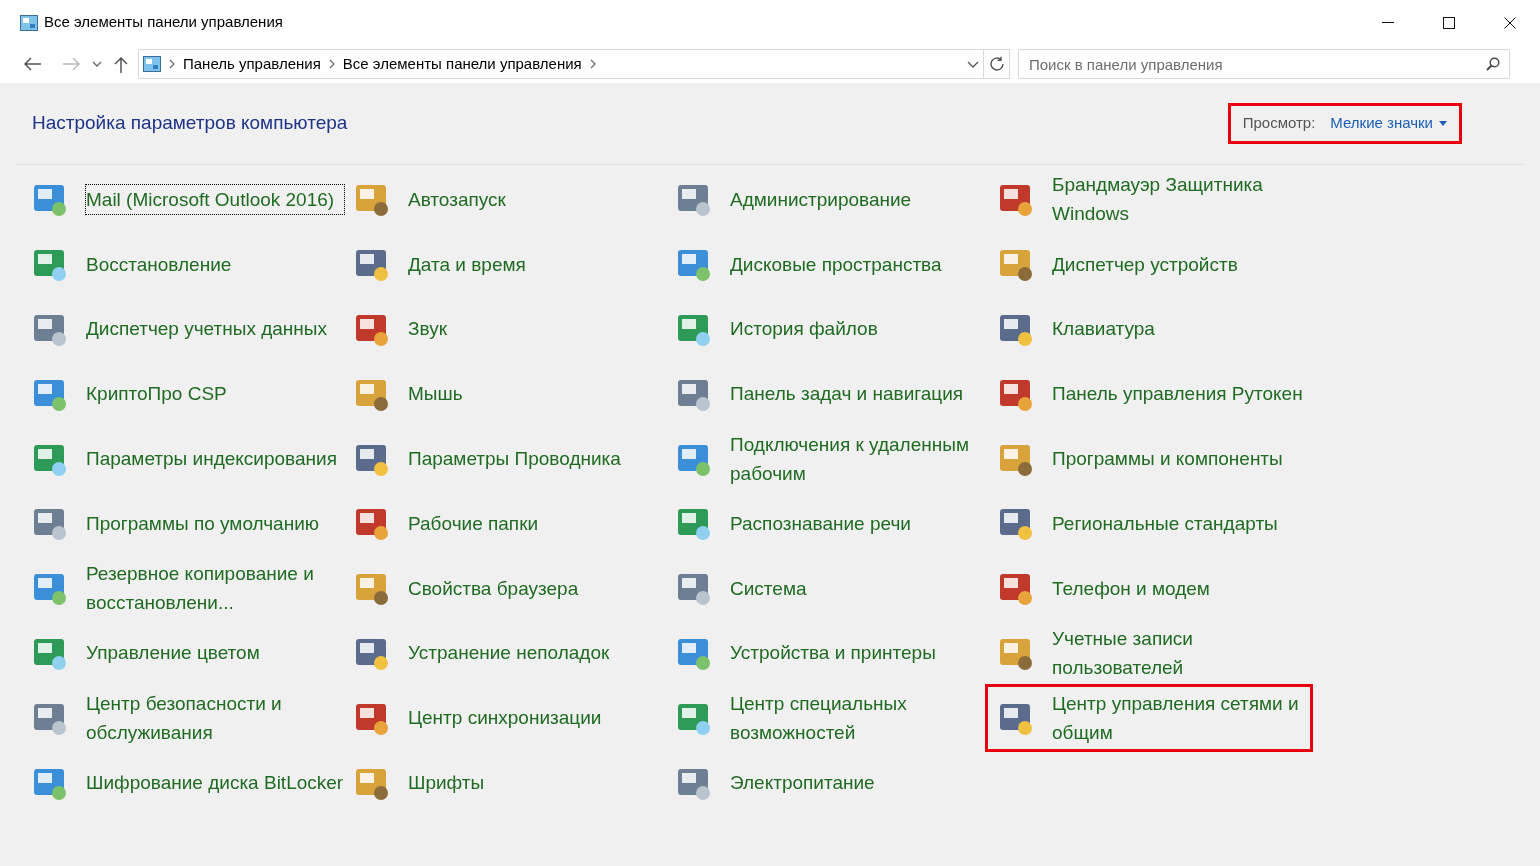  What do you see at coordinates (215, 783) in the screenshot?
I see `control-panel-item-link: Шифрование диска BitLocker` at bounding box center [215, 783].